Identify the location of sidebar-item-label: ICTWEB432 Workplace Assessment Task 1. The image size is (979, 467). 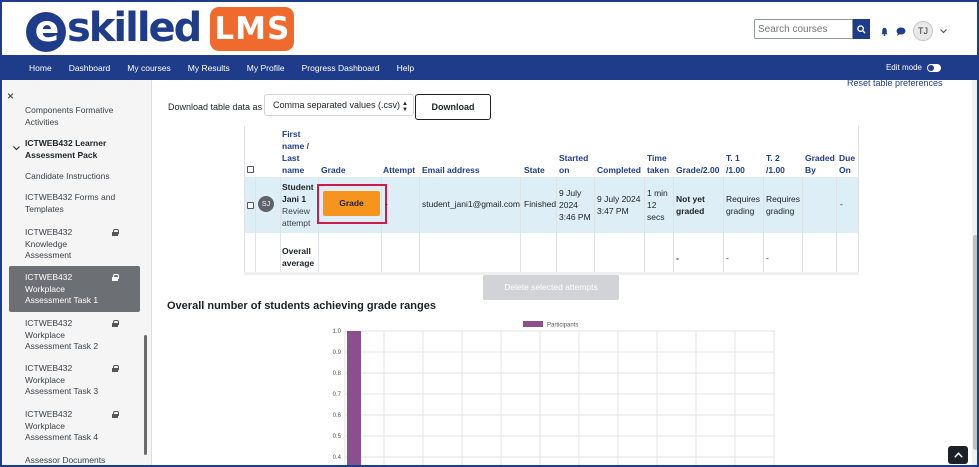
(62, 288).